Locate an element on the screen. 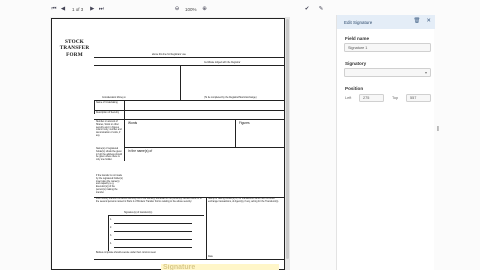 The image size is (480, 270). chevron-down-icon: ▾ is located at coordinates (425, 72).